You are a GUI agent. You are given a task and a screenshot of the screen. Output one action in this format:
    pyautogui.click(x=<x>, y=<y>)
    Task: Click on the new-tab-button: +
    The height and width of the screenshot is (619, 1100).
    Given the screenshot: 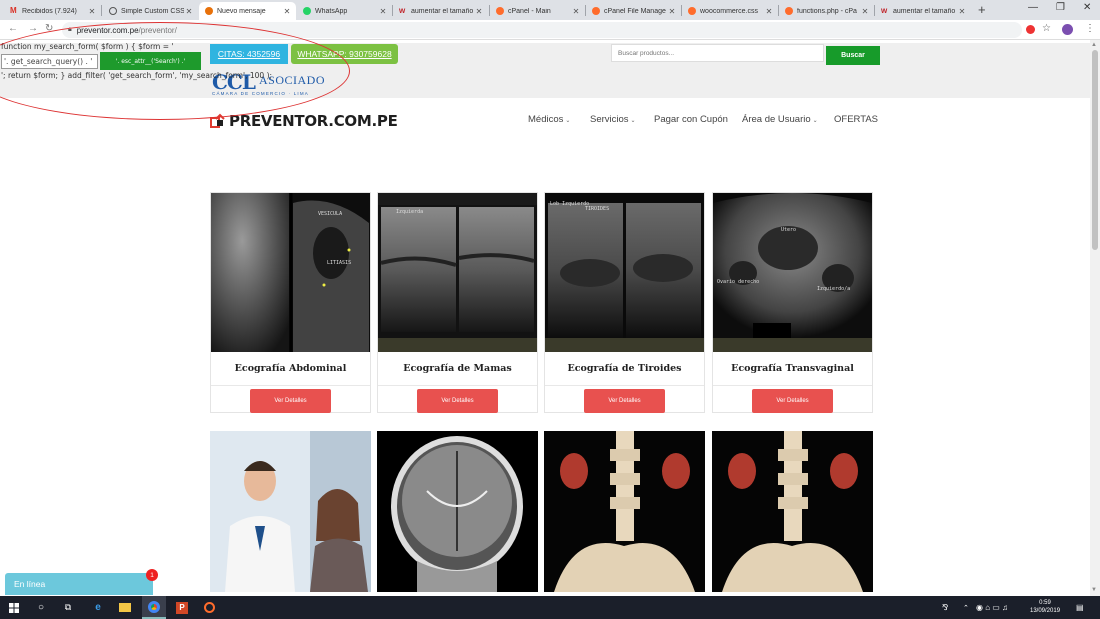 What is the action you would take?
    pyautogui.click(x=982, y=9)
    